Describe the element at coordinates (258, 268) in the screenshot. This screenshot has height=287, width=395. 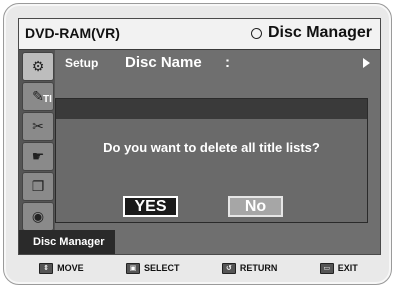
I see `hint-label: RETURN` at that location.